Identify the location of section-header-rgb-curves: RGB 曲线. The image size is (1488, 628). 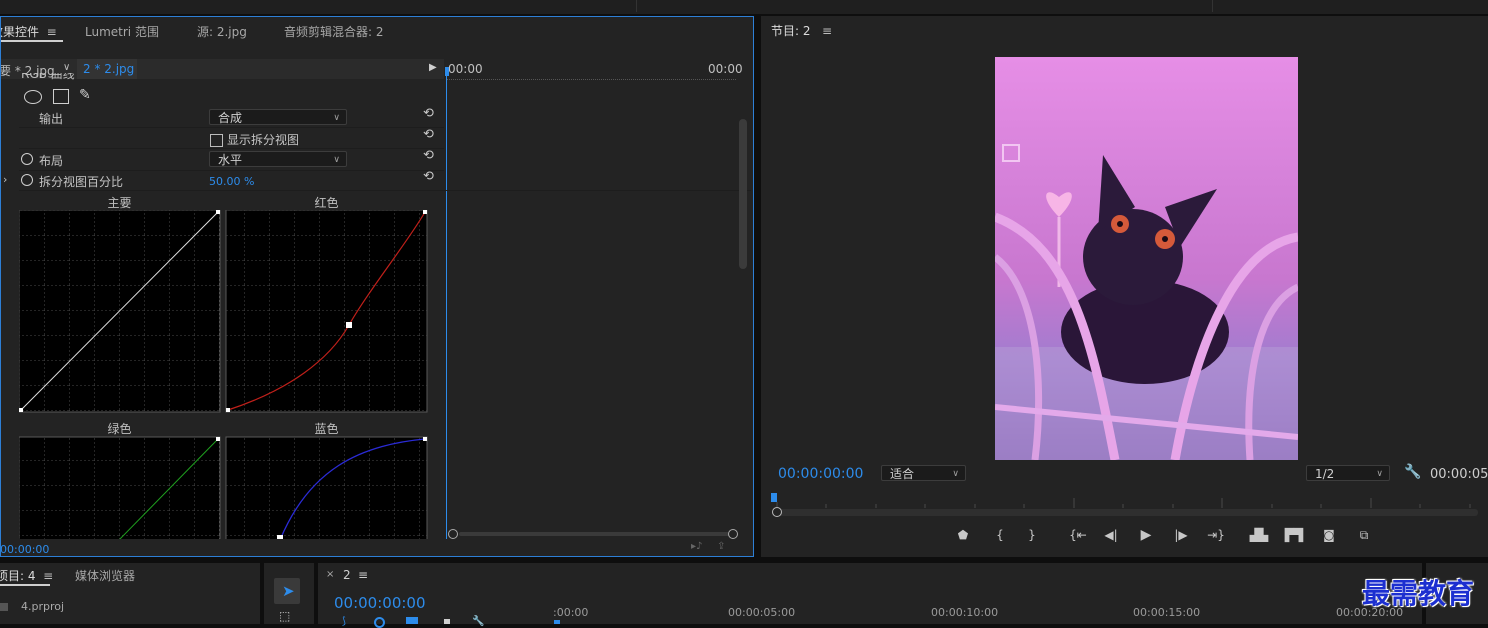
(42, 77).